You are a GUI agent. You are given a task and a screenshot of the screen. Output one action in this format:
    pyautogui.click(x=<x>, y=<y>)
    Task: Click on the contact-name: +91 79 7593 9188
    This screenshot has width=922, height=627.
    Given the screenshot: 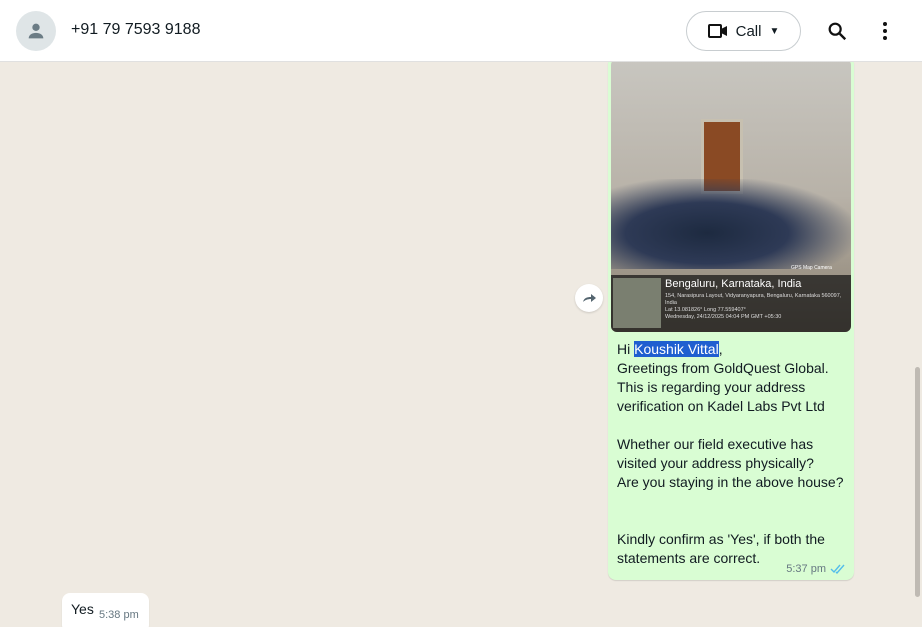 What is the action you would take?
    pyautogui.click(x=135, y=30)
    